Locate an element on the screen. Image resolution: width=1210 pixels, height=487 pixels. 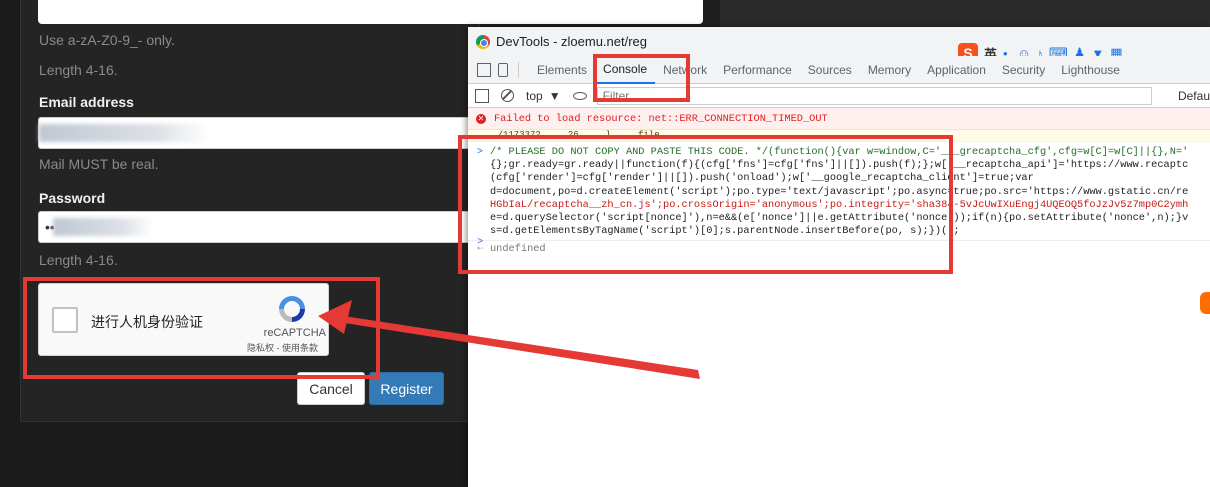
email-hint: Mail MUST be real. is located at coordinates (99, 164).